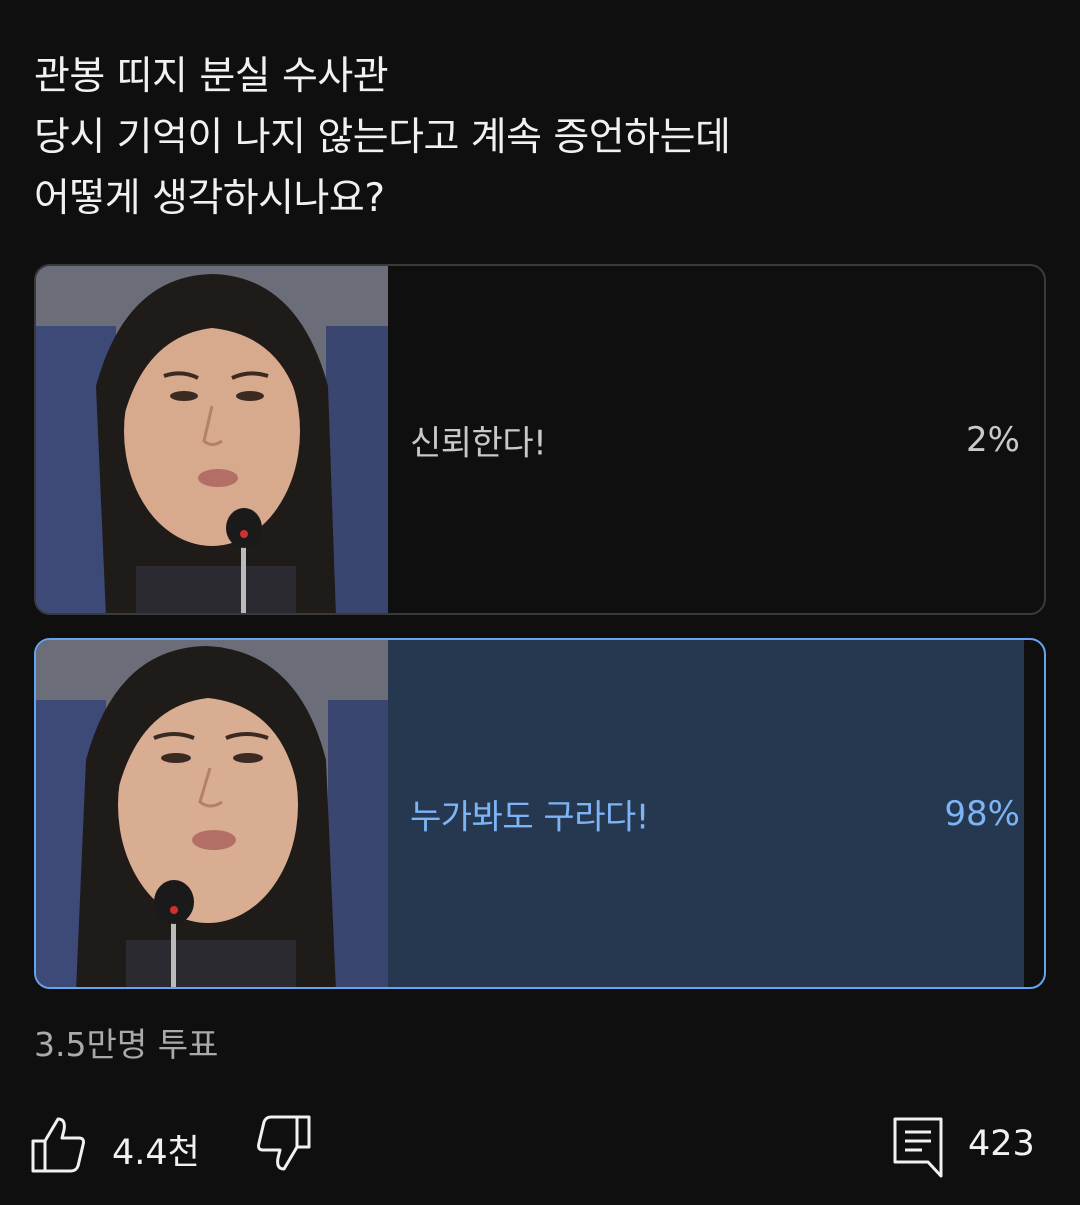 The height and width of the screenshot is (1205, 1080). I want to click on comment-icon, so click(920, 1146).